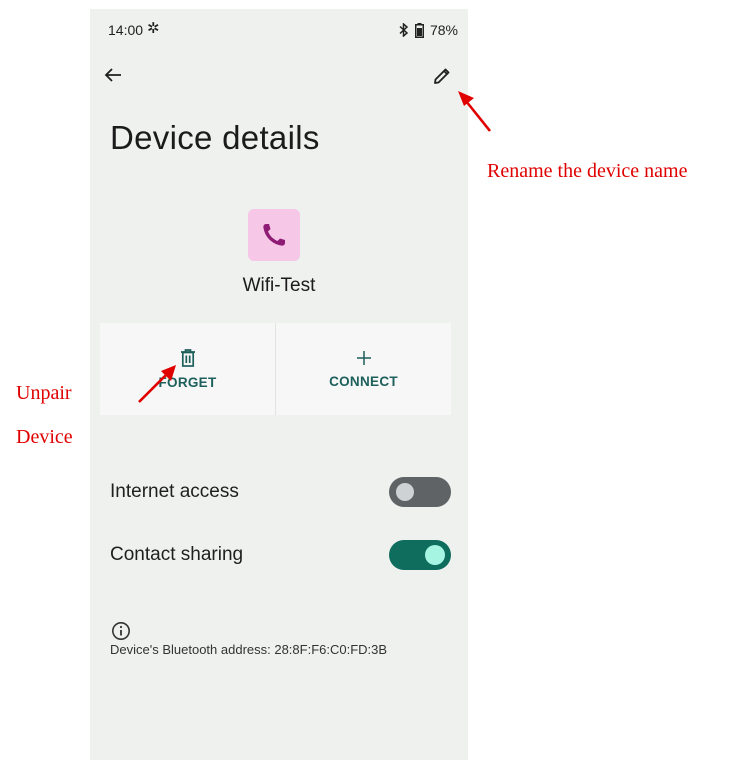 The height and width of the screenshot is (760, 748). I want to click on unpair-annotation-line1: Unpair, so click(44, 393).